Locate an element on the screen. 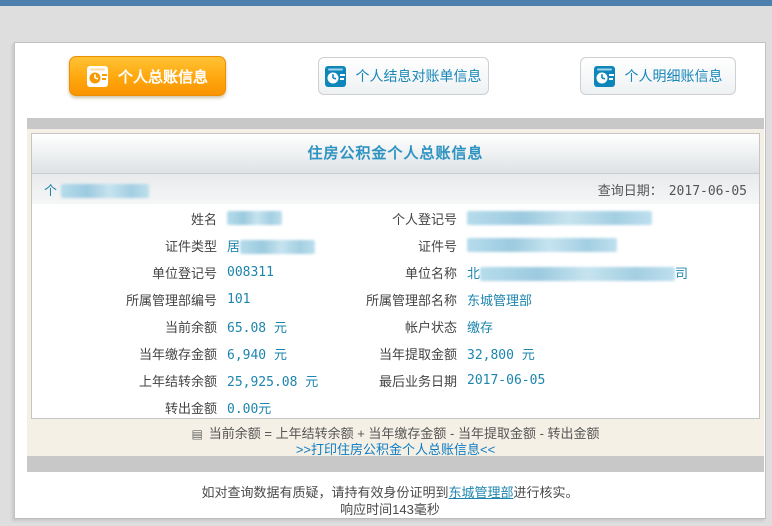 The height and width of the screenshot is (526, 772). field-label: 证件类型 is located at coordinates (190, 246).